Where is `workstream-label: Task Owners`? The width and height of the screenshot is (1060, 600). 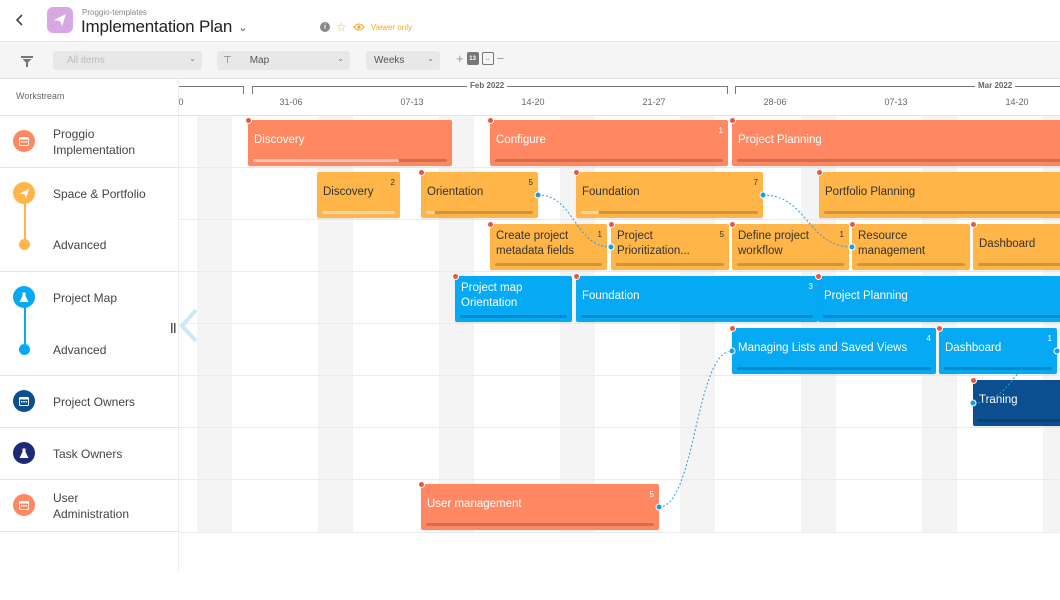
workstream-label: Task Owners is located at coordinates (88, 454).